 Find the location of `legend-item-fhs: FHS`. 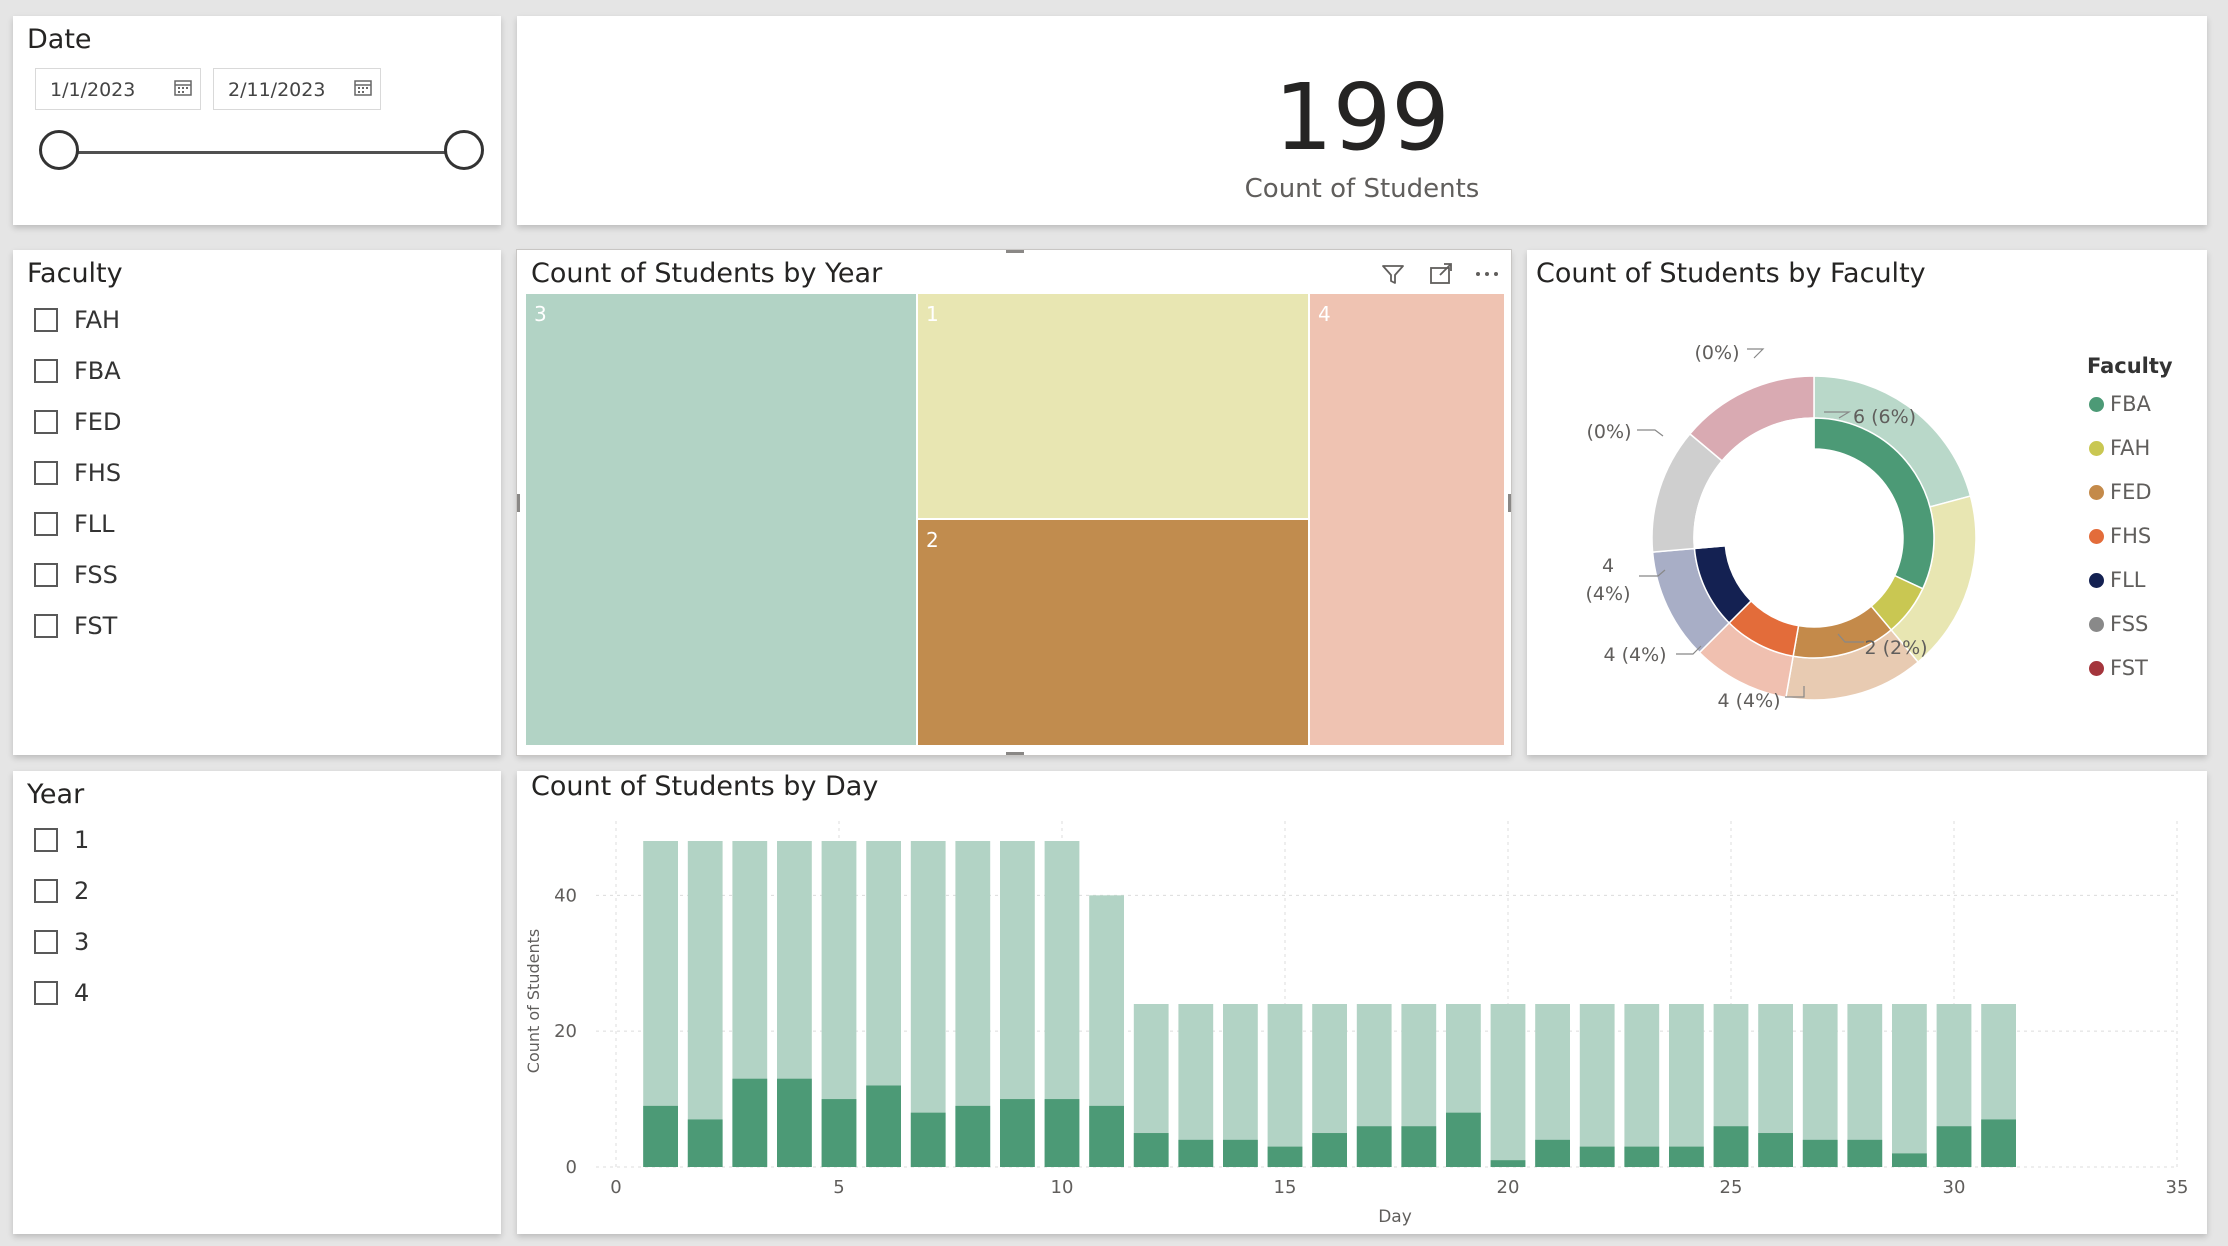

legend-item-fhs: FHS is located at coordinates (2120, 536).